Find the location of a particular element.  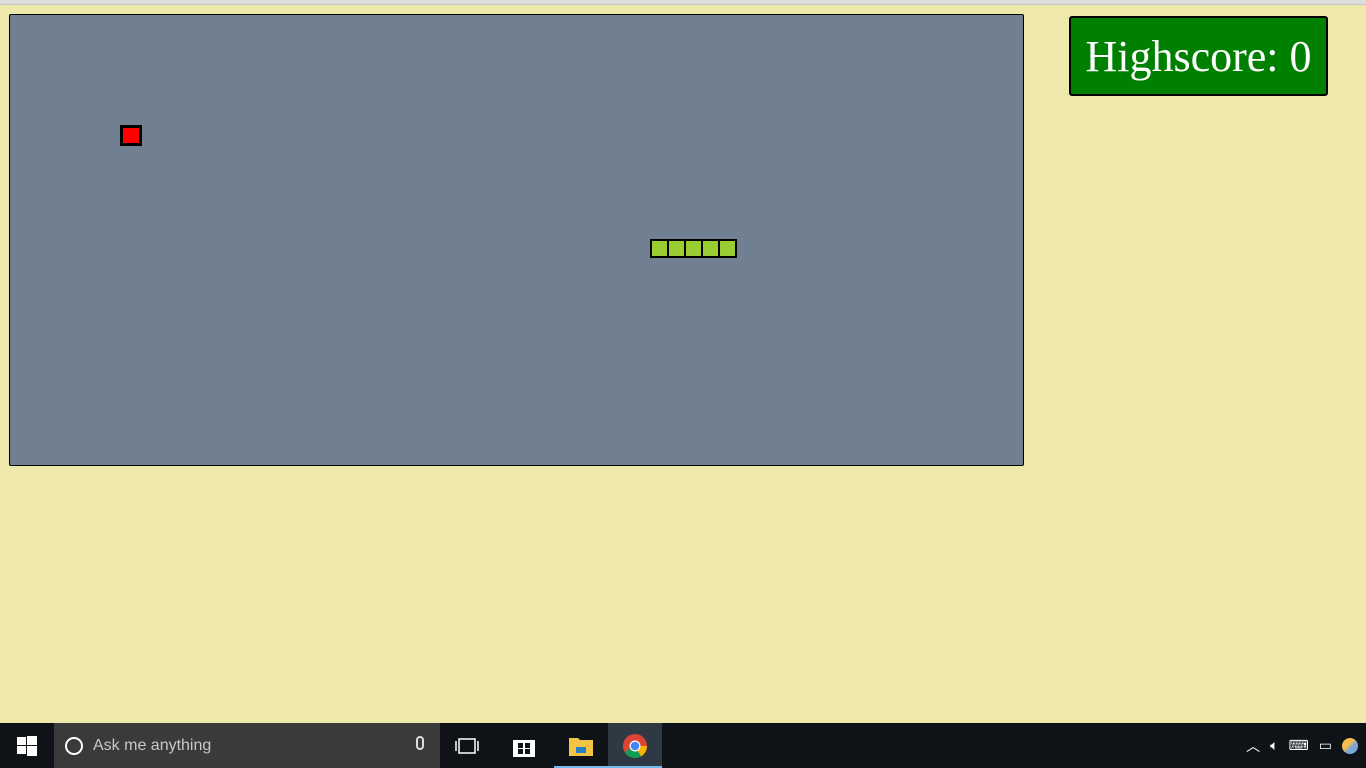

windows-taskbar: Ask me anything ︿ 🔈︎ ⌨ ▭ is located at coordinates (683, 745).